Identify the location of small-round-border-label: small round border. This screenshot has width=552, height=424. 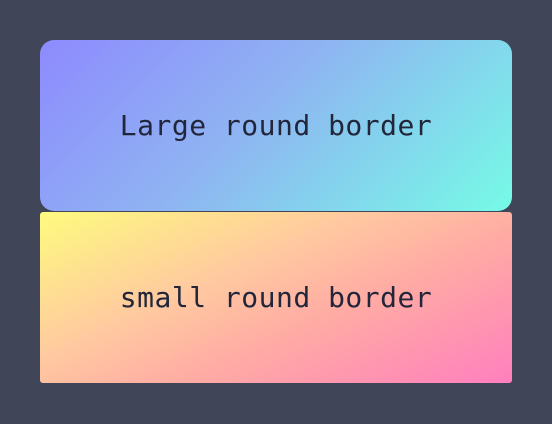
(276, 297).